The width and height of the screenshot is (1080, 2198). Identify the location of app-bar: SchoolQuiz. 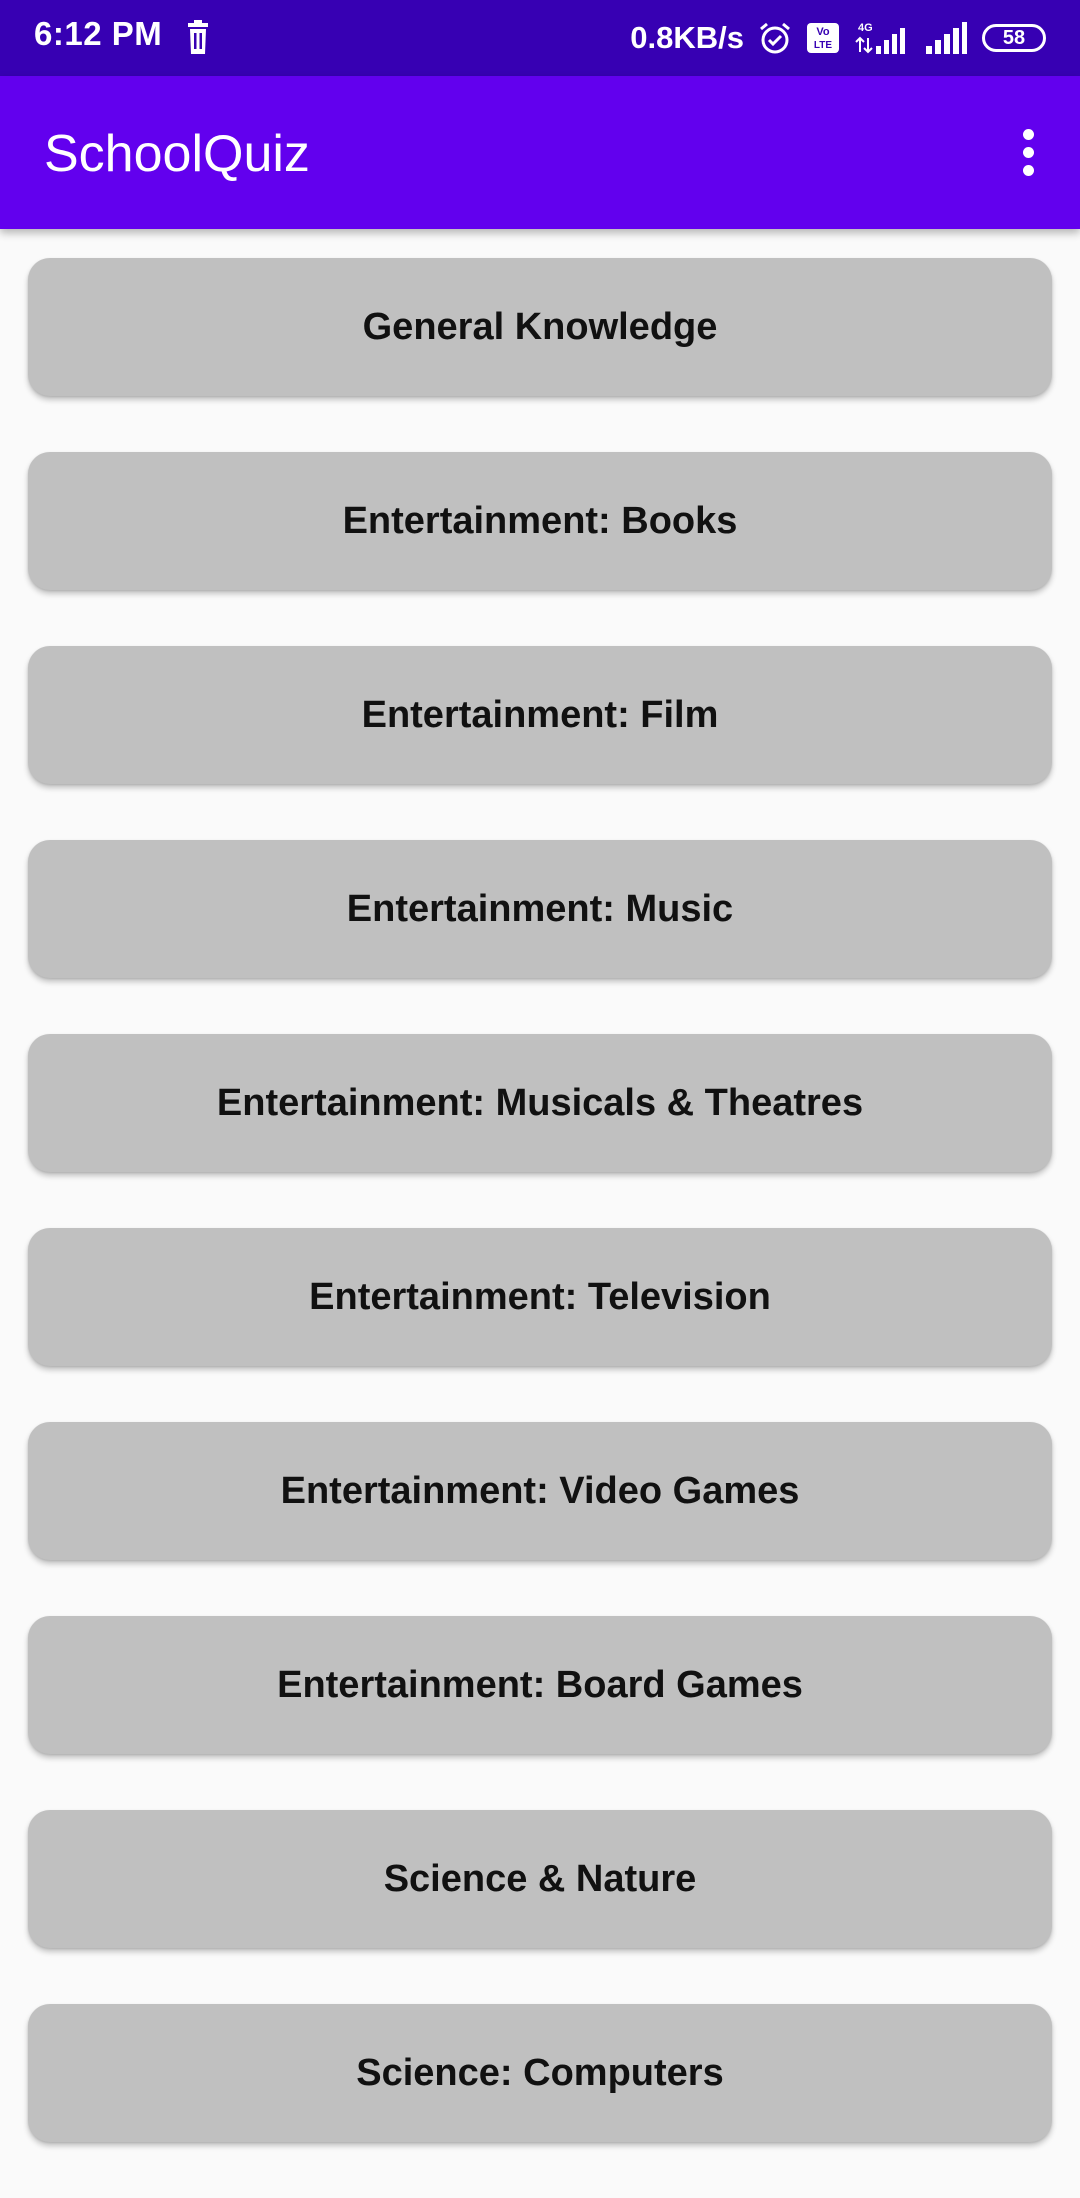
(540, 152).